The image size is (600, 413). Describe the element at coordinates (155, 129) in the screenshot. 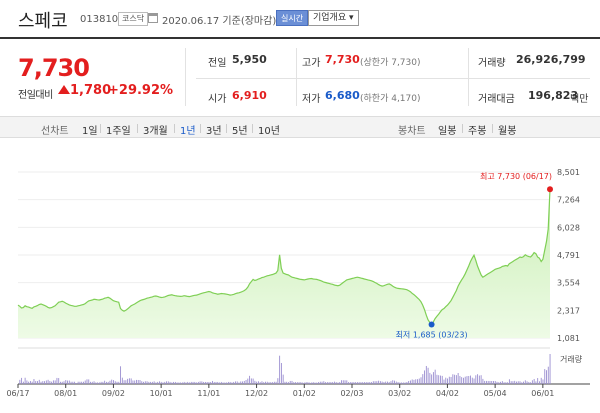

I see `period-3m: 3개월` at that location.